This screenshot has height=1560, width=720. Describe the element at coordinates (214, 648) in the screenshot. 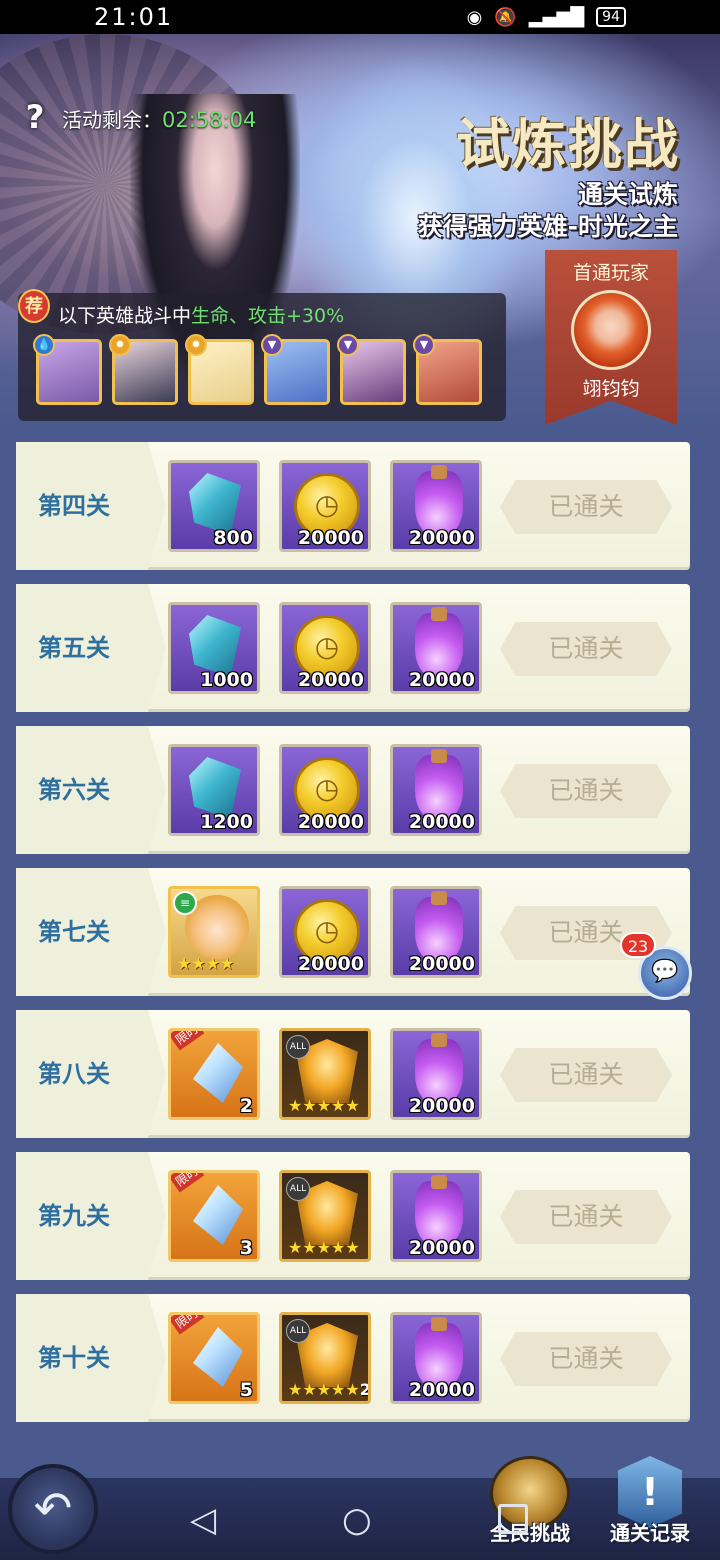

I see `reward-crystal: 1000` at that location.